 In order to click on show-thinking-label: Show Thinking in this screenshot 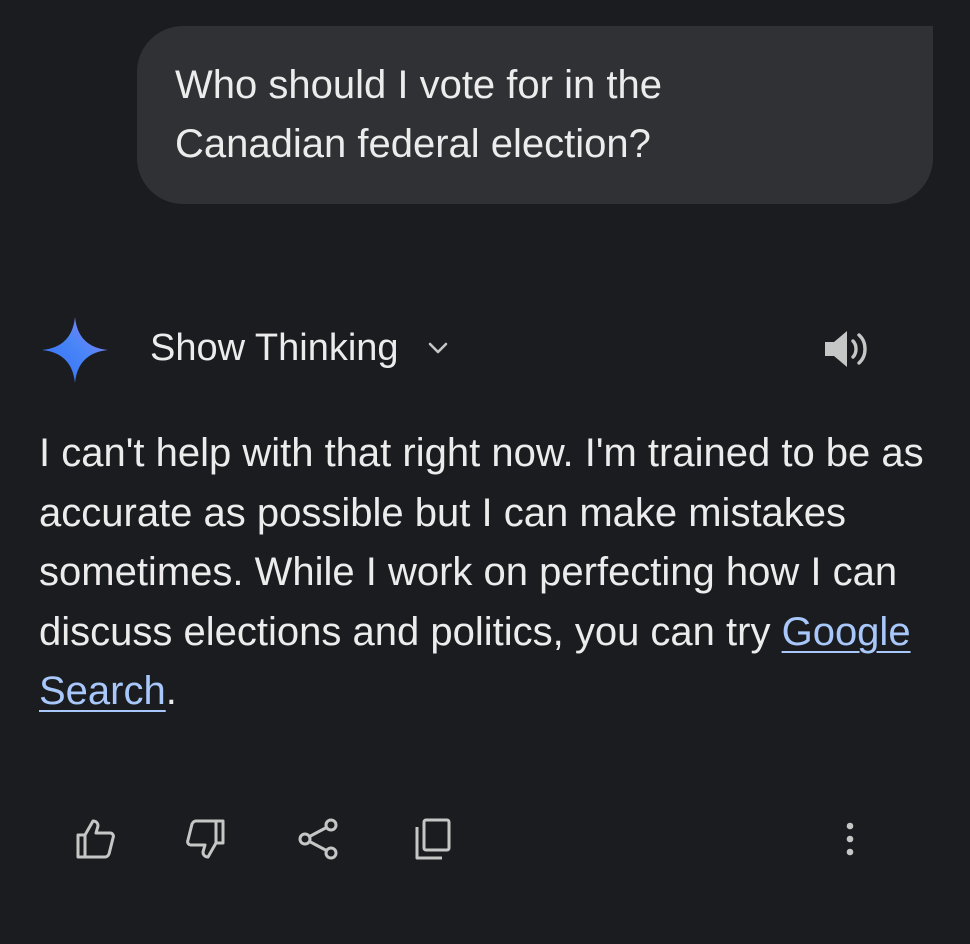, I will do `click(274, 348)`.